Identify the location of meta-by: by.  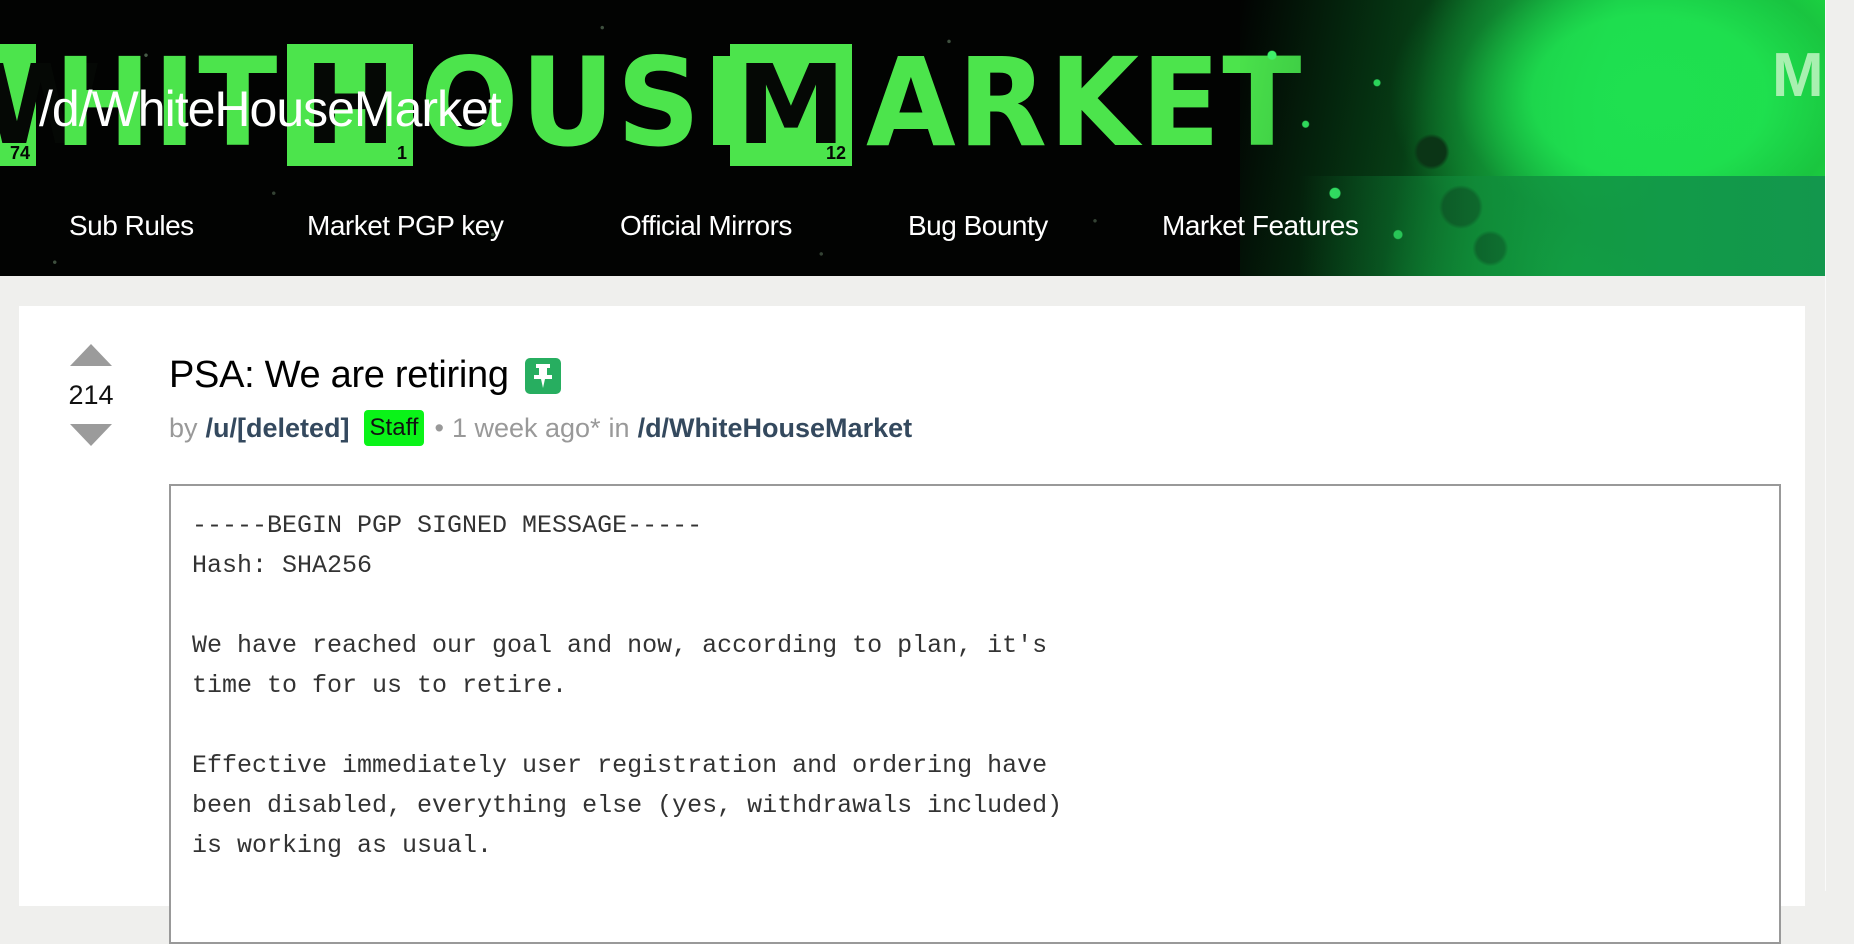
(183, 427).